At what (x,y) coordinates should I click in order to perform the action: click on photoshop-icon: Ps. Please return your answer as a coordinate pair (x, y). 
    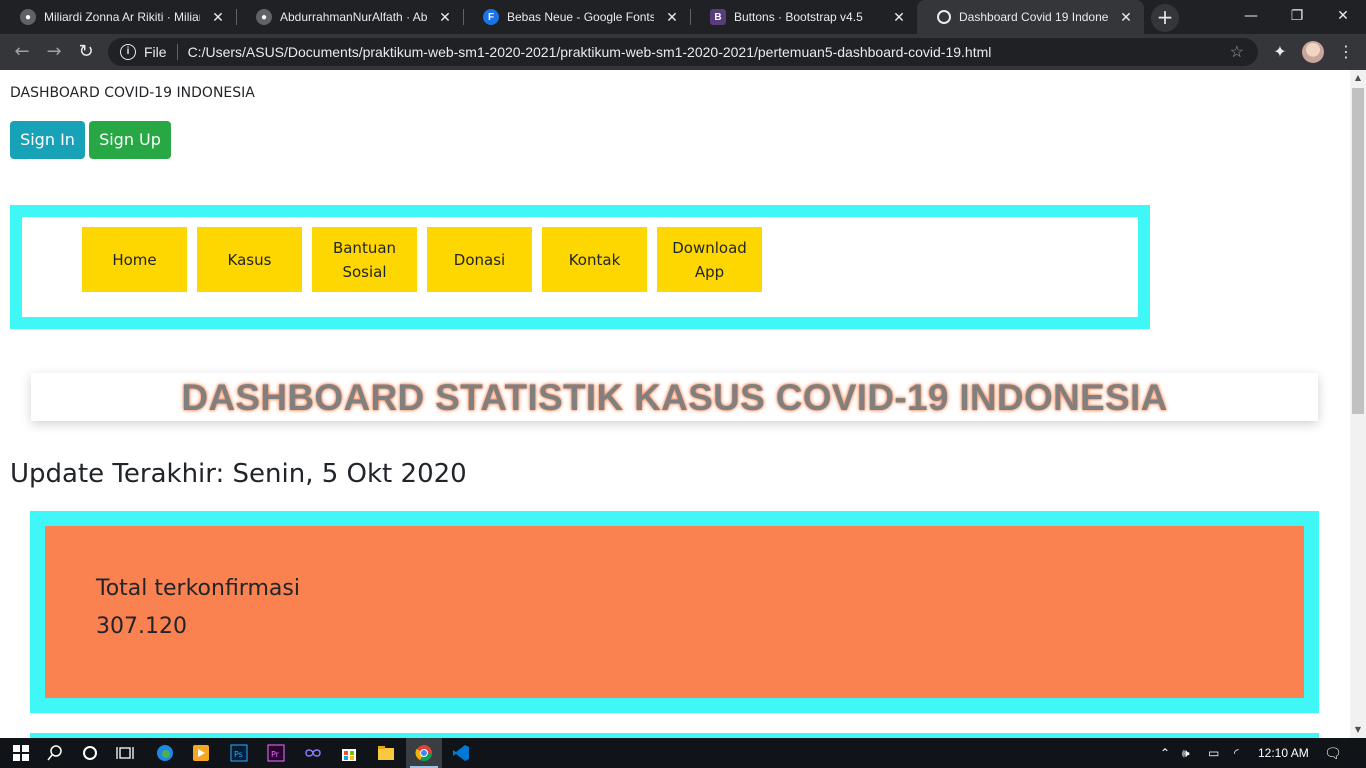
    Looking at the image, I should click on (239, 753).